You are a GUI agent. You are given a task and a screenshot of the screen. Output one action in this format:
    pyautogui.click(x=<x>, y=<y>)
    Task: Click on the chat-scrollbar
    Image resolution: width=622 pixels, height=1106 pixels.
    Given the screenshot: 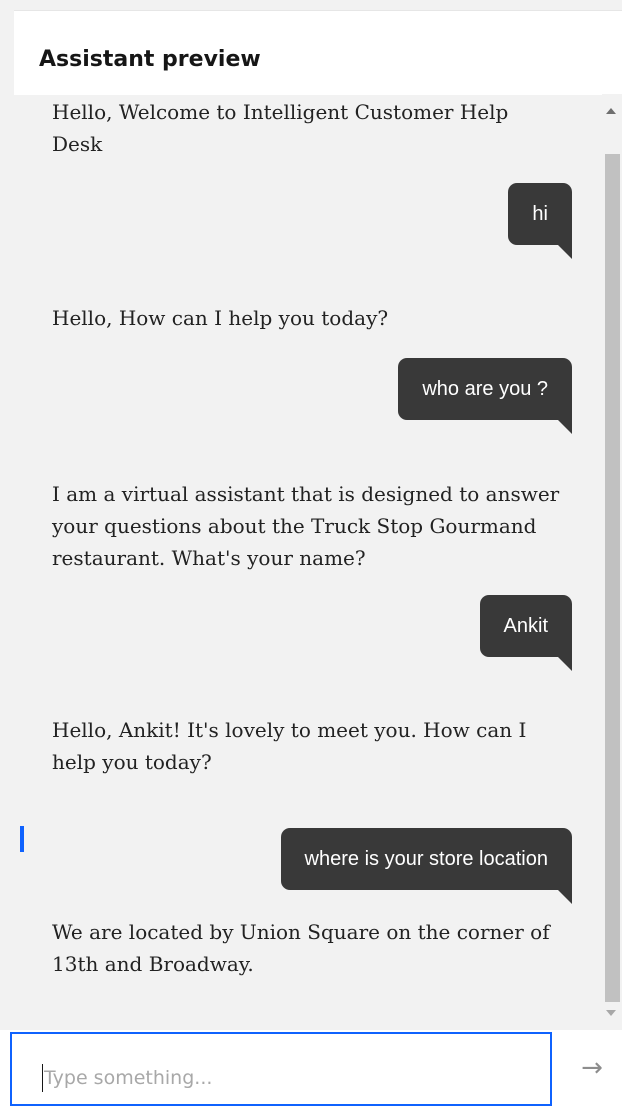 What is the action you would take?
    pyautogui.click(x=612, y=562)
    